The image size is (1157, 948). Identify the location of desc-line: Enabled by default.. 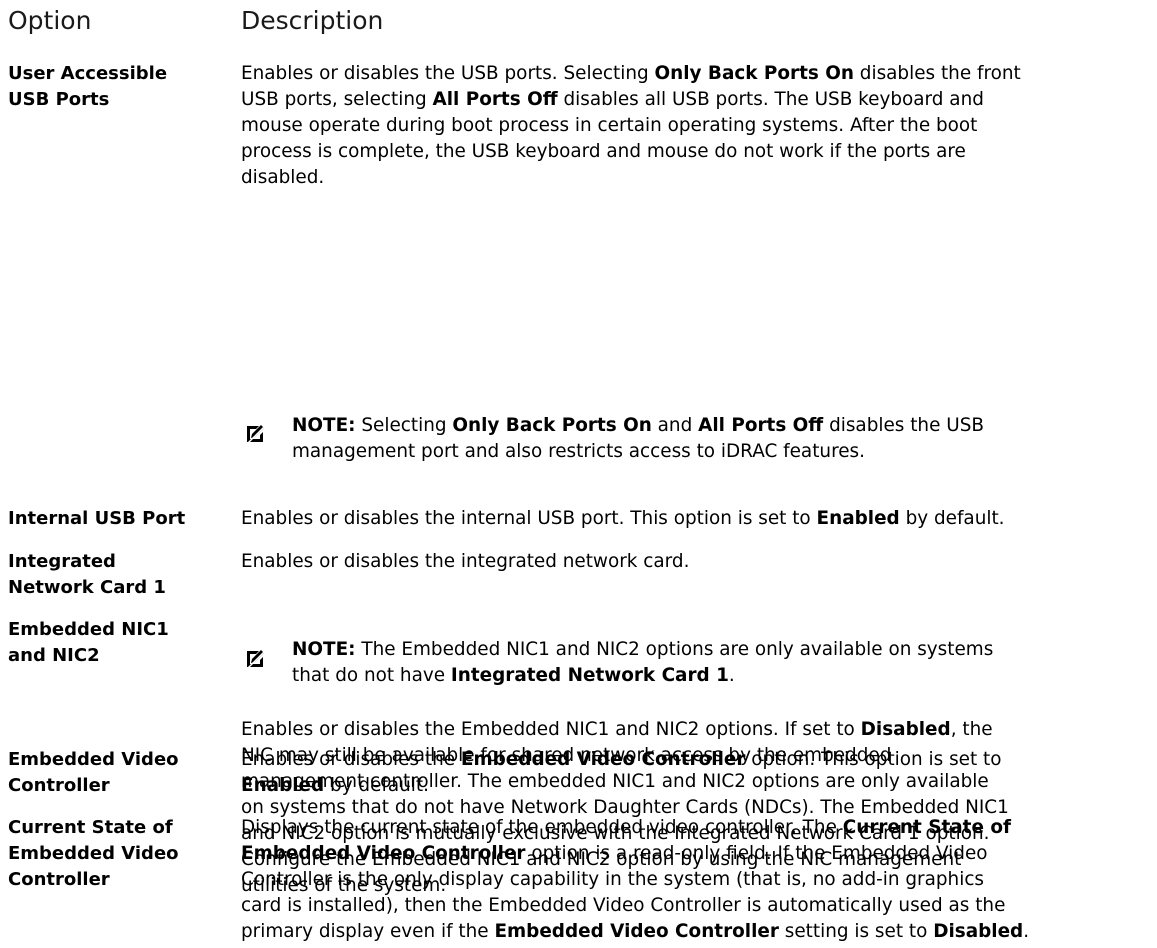
(697, 786).